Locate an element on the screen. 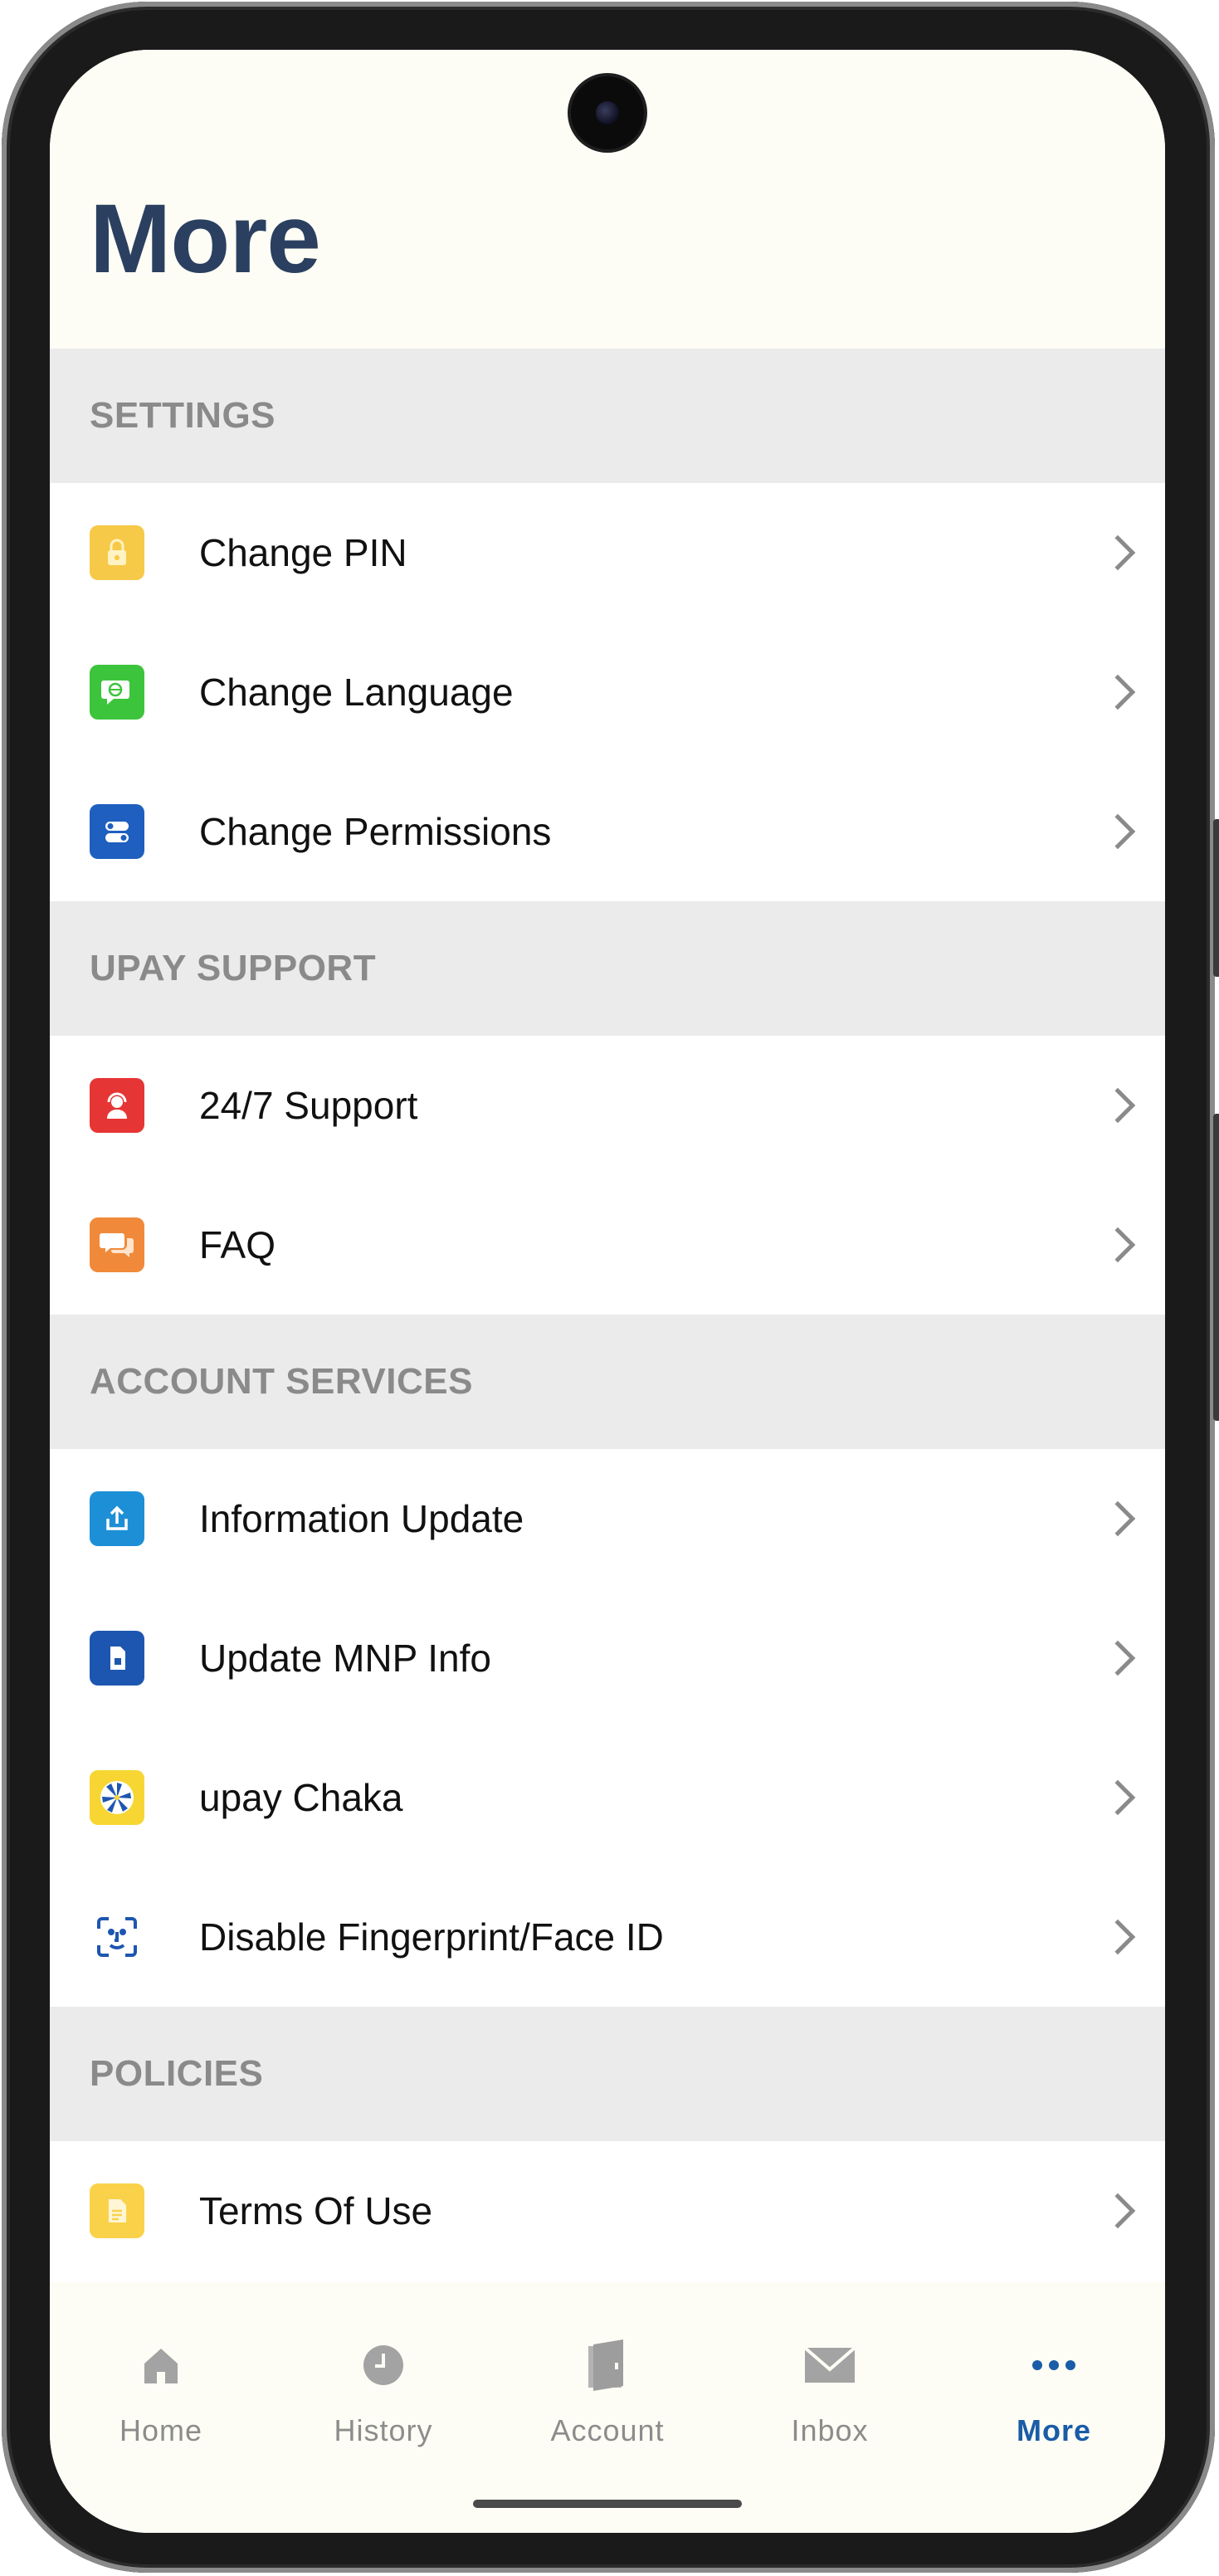 Image resolution: width=1219 pixels, height=2576 pixels. menu-item-label: Change Language is located at coordinates (357, 693).